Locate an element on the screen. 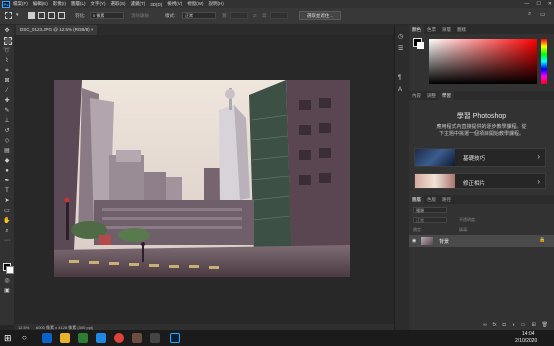 Image resolution: width=554 pixels, height=346 pixels. tab-properties: 內容 is located at coordinates (416, 95).